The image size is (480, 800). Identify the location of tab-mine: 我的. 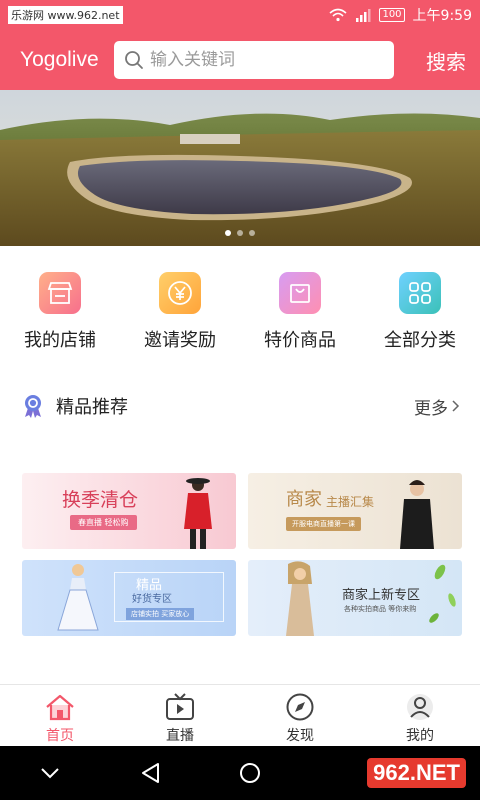
(420, 715).